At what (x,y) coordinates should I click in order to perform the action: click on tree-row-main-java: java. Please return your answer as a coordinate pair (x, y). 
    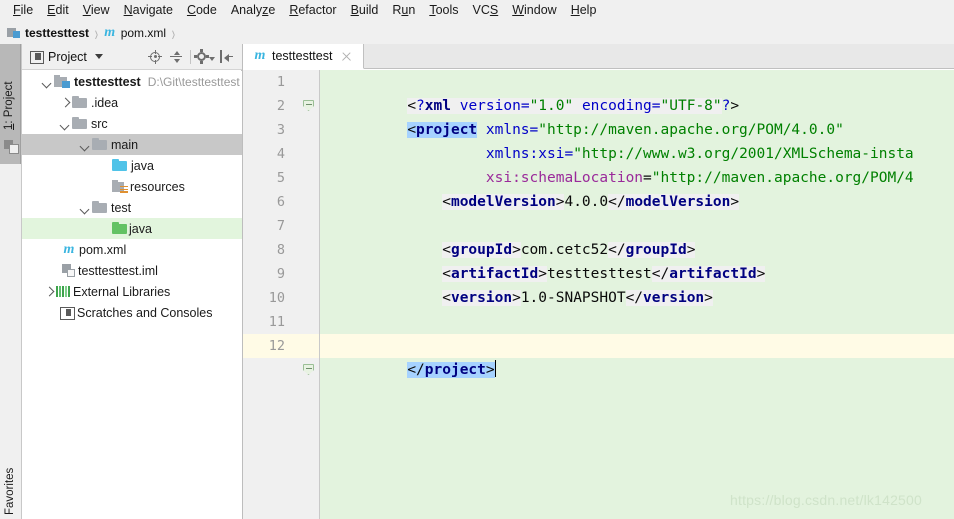
    Looking at the image, I should click on (132, 165).